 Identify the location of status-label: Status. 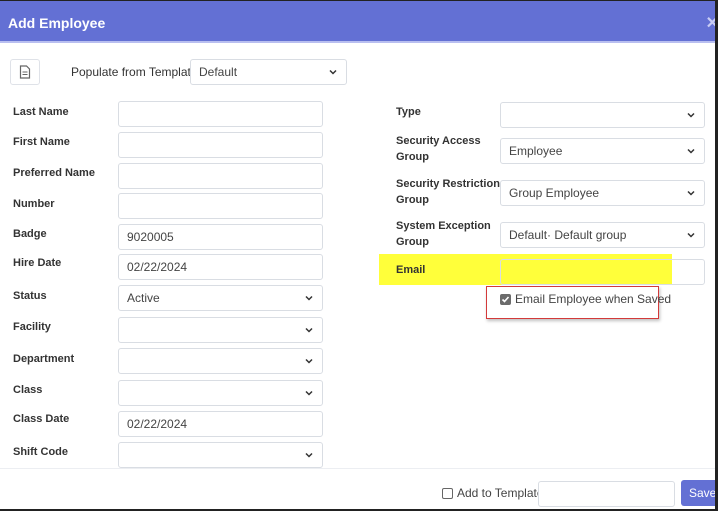
(30, 296).